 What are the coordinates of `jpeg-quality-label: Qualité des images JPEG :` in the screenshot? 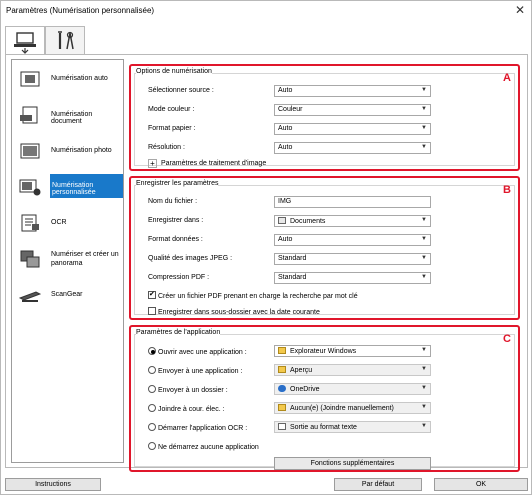 It's located at (190, 258).